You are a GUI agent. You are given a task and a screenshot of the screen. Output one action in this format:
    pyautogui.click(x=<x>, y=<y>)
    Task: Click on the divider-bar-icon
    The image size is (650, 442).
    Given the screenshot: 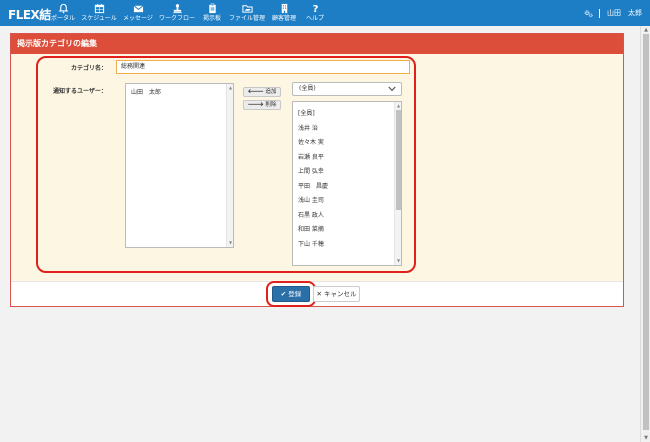 What is the action you would take?
    pyautogui.click(x=599, y=13)
    